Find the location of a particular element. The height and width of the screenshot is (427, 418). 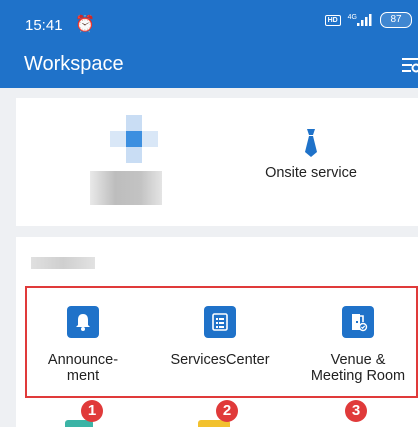

annotation-badge-1: 1 is located at coordinates (92, 411).